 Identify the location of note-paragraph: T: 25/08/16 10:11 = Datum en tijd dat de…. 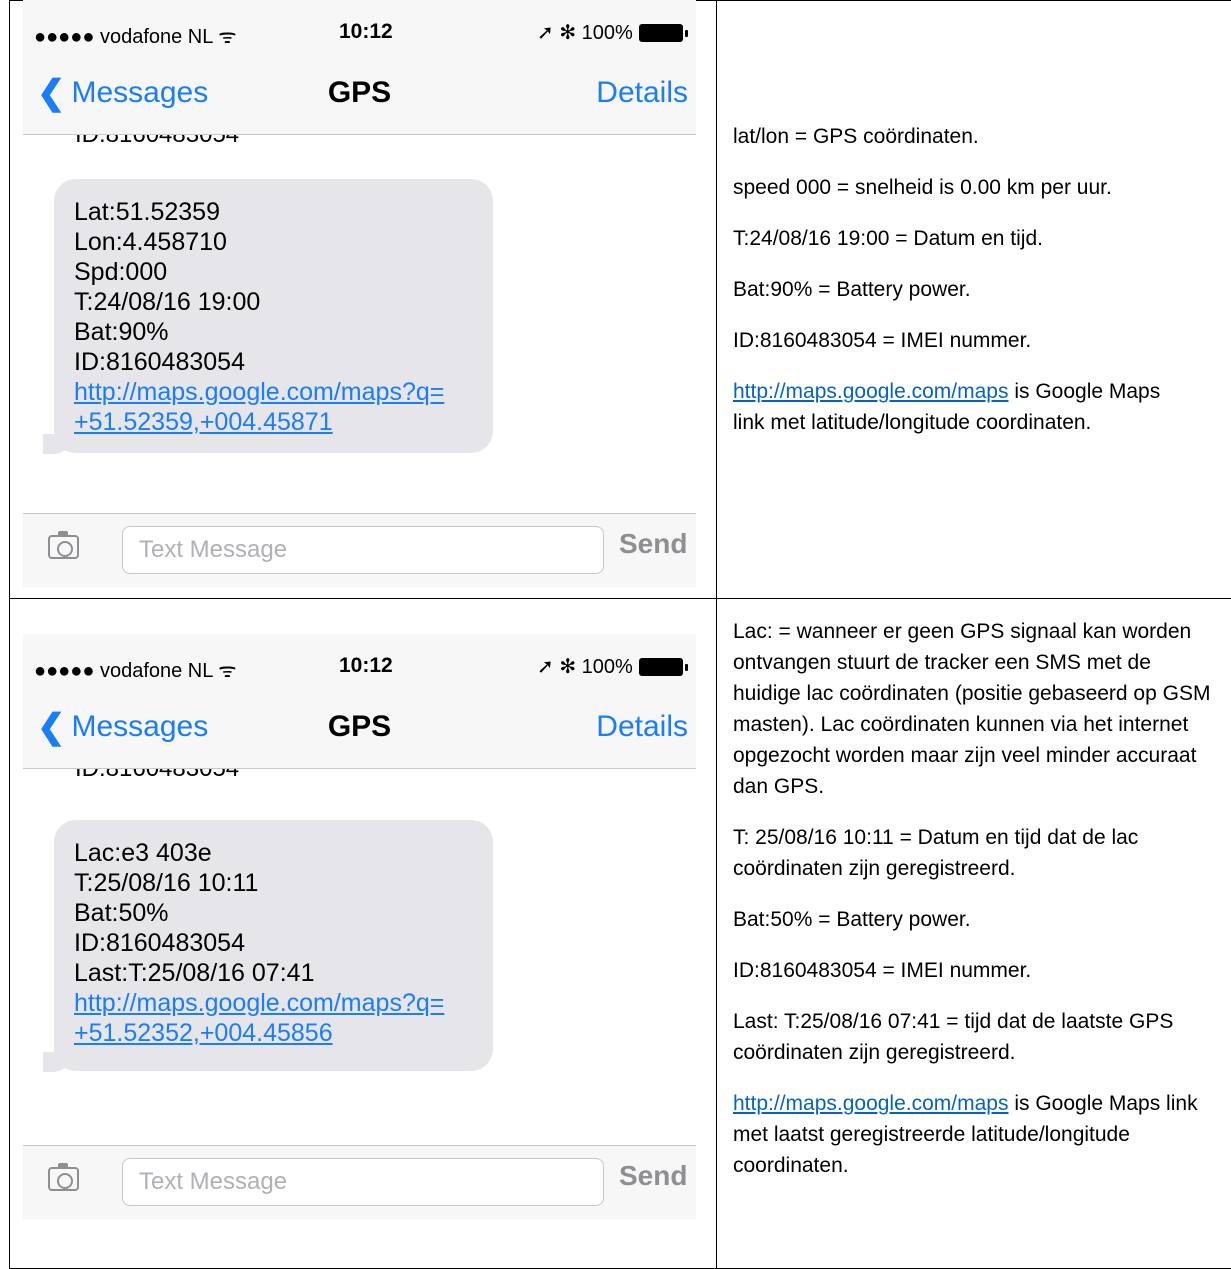
(936, 853).